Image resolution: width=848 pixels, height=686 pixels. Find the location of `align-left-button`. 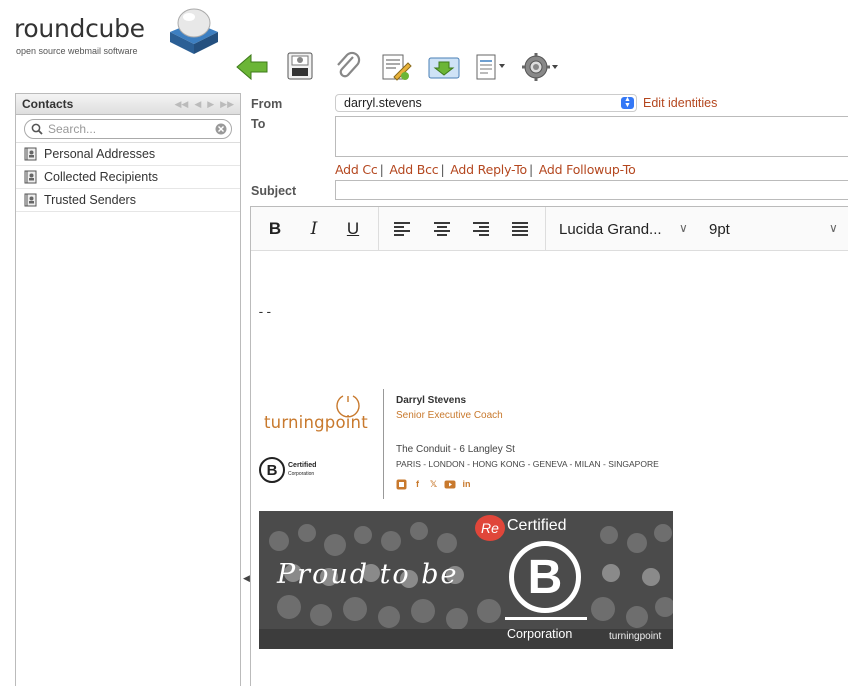

align-left-button is located at coordinates (402, 229).